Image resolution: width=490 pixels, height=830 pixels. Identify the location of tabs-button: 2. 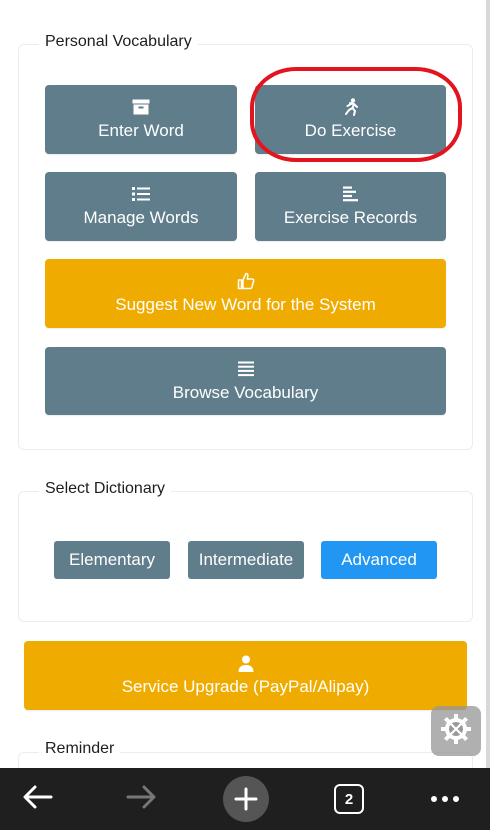
(349, 799).